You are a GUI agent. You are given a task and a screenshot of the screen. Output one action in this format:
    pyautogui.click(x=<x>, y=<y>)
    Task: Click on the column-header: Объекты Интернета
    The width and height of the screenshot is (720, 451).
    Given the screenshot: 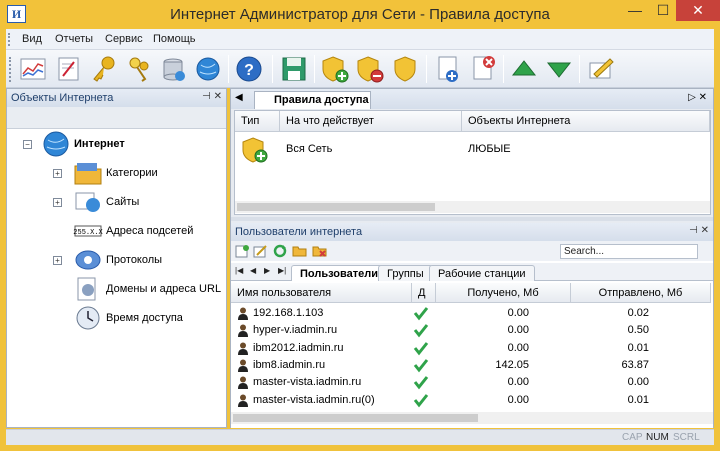 What is the action you would take?
    pyautogui.click(x=586, y=121)
    